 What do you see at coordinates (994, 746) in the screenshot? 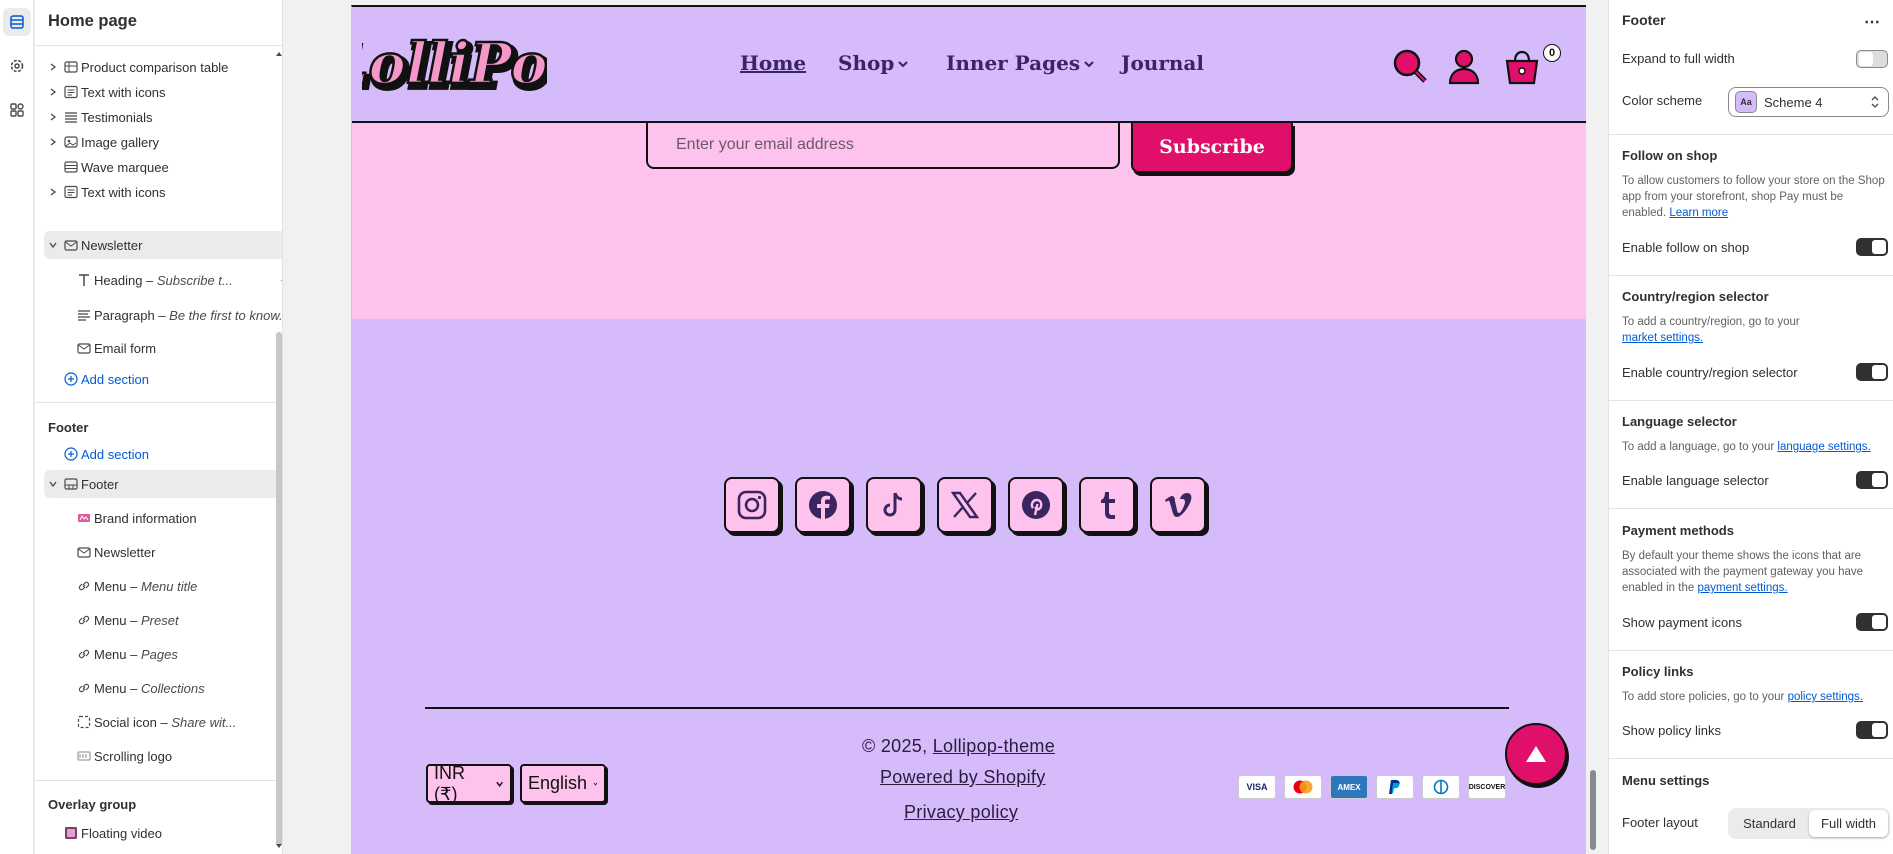
I see `store-link: Lollipop-theme` at bounding box center [994, 746].